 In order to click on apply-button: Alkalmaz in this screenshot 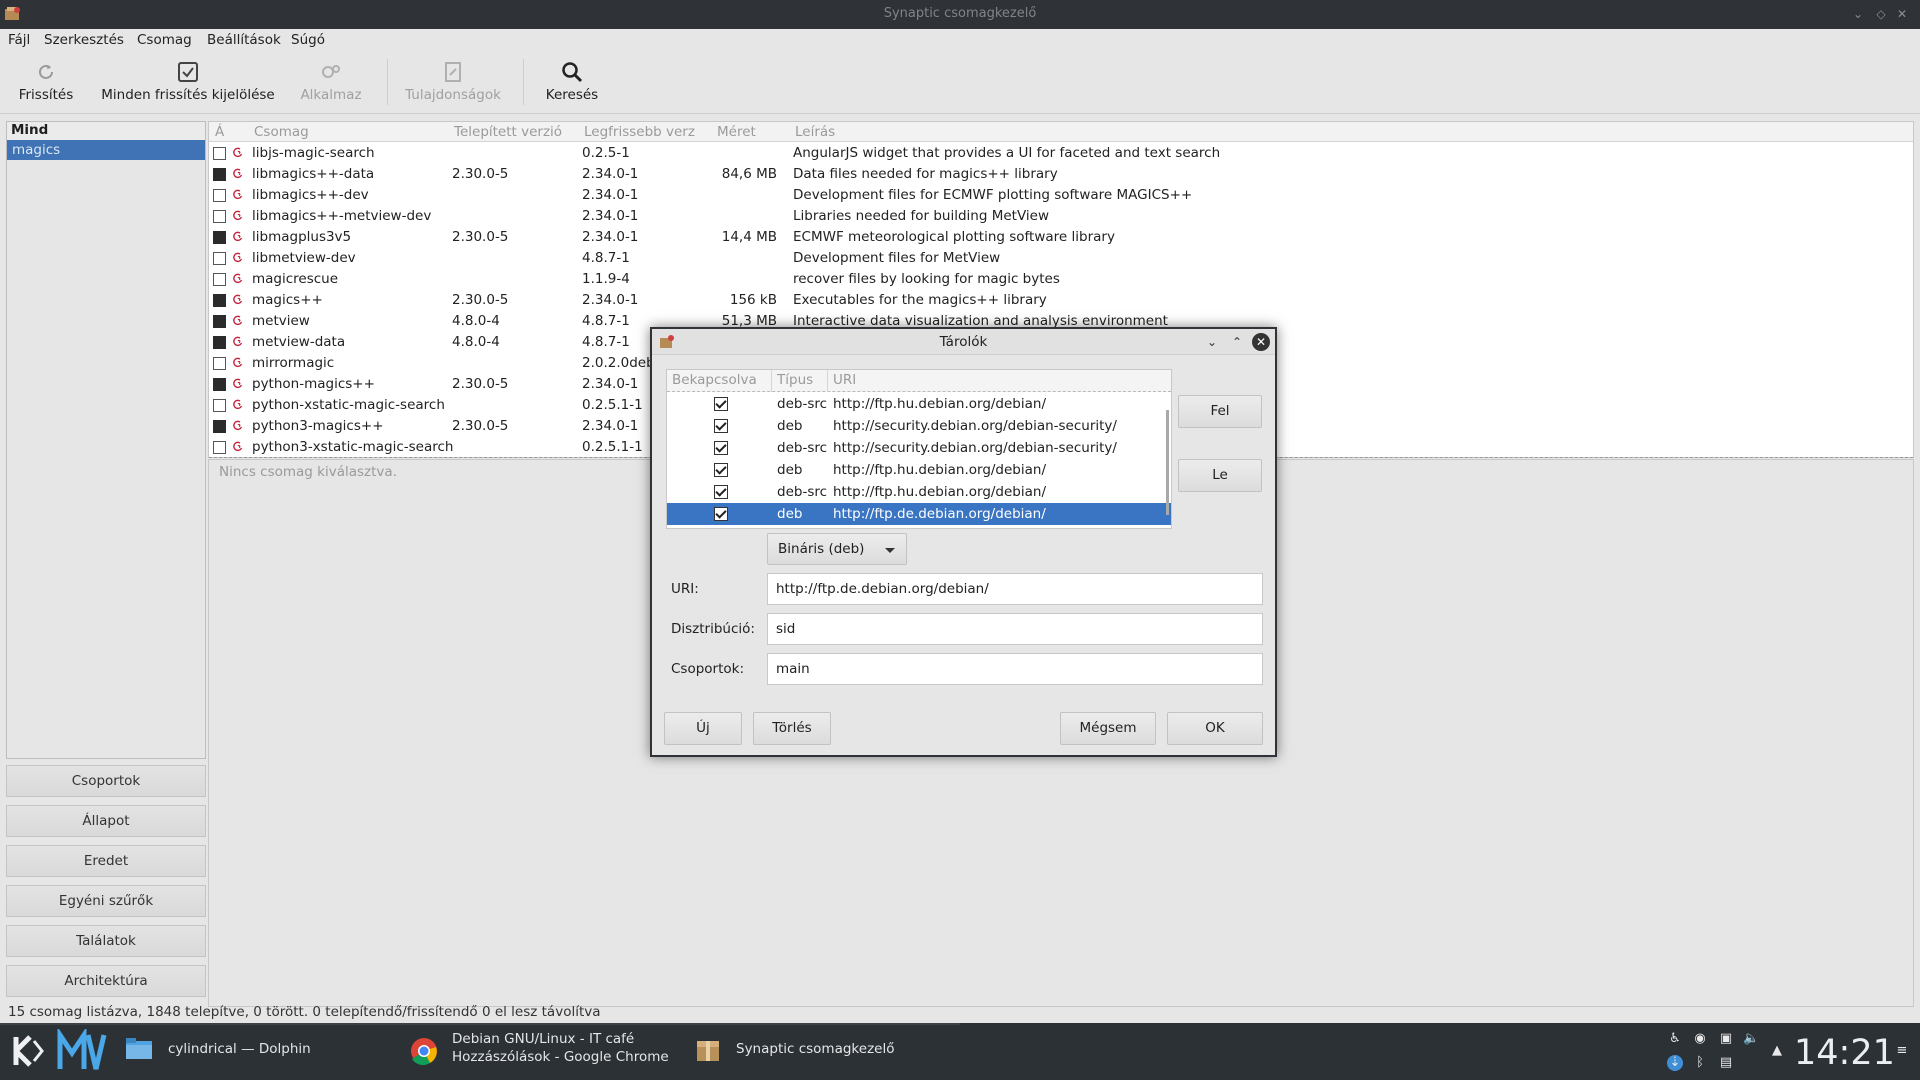, I will do `click(331, 81)`.